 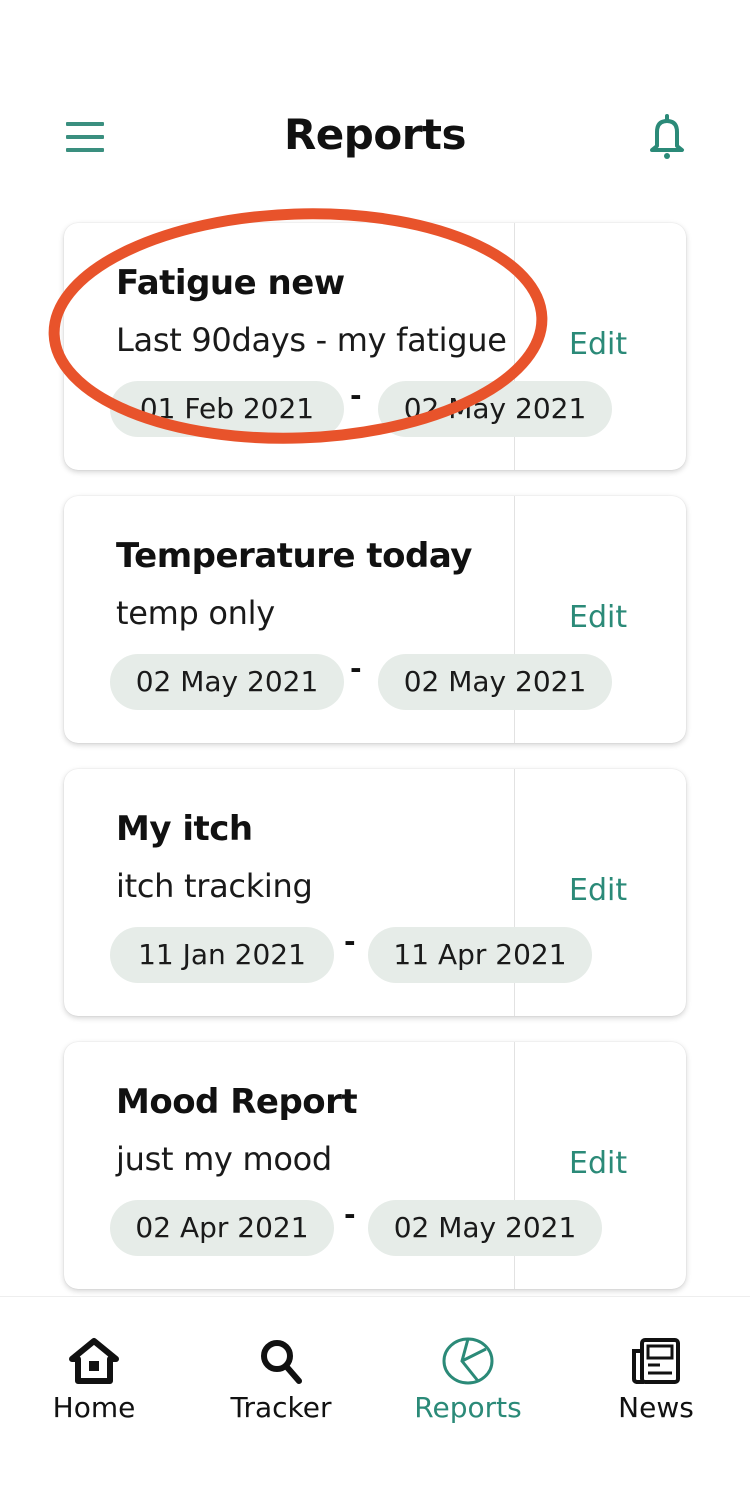 What do you see at coordinates (281, 1407) in the screenshot?
I see `nav-label: Tracker` at bounding box center [281, 1407].